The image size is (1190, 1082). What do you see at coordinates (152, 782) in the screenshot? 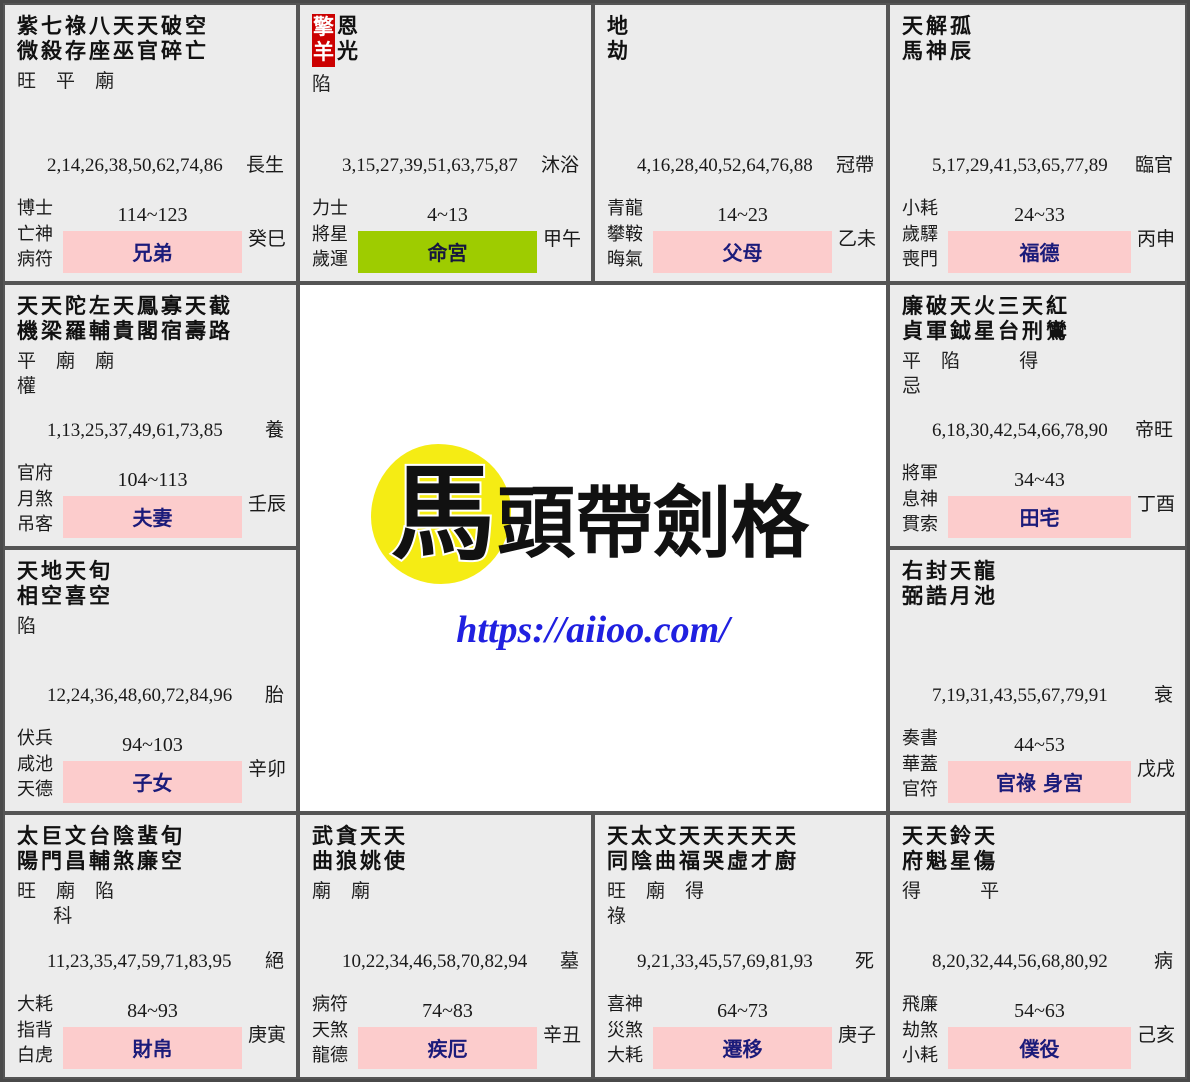
I see `palace-name-badge: 子女` at bounding box center [152, 782].